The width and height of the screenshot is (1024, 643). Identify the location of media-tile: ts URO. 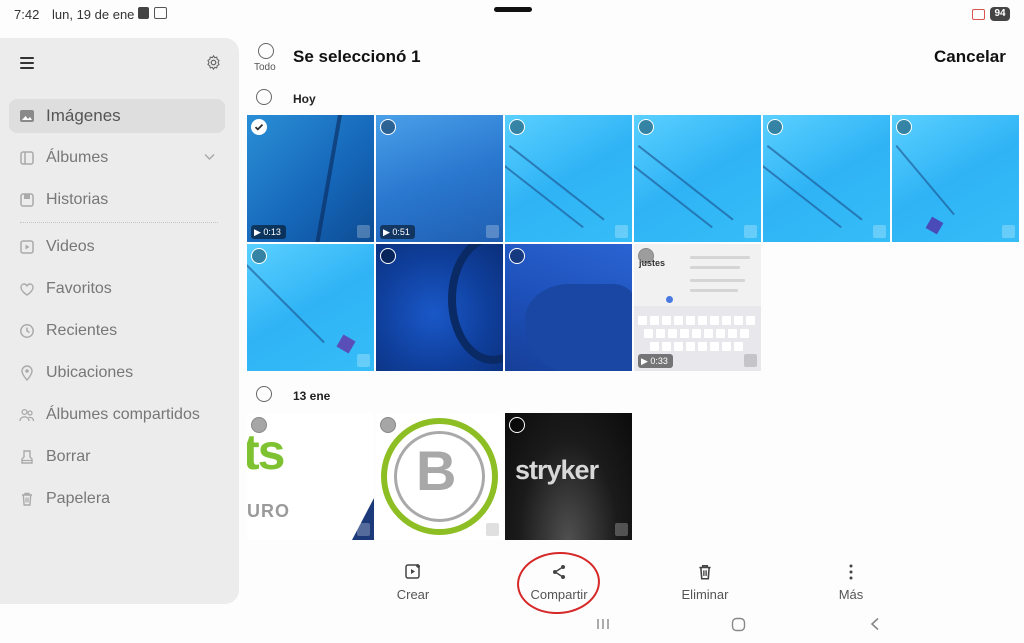
(310, 476).